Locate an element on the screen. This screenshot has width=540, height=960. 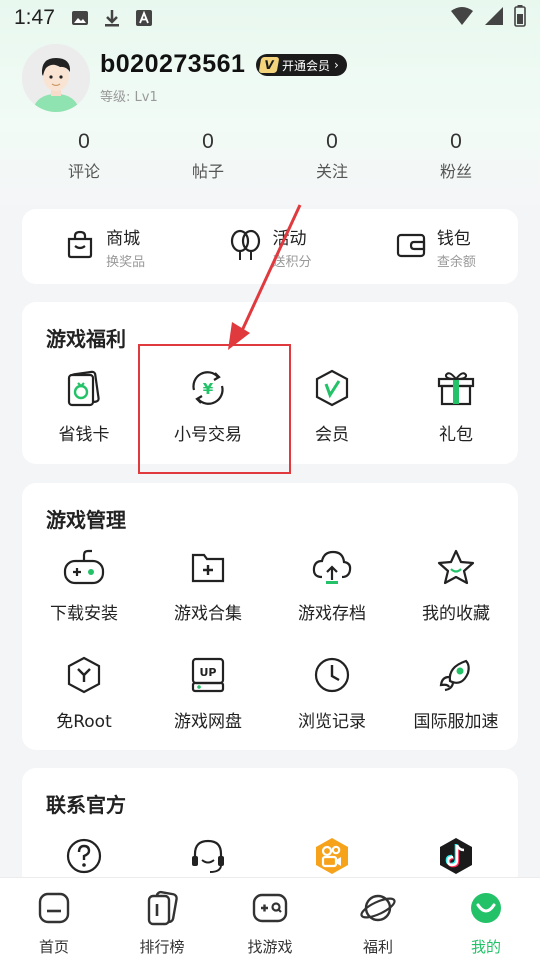
open-vip-label: 开通会员 is located at coordinates (306, 65).